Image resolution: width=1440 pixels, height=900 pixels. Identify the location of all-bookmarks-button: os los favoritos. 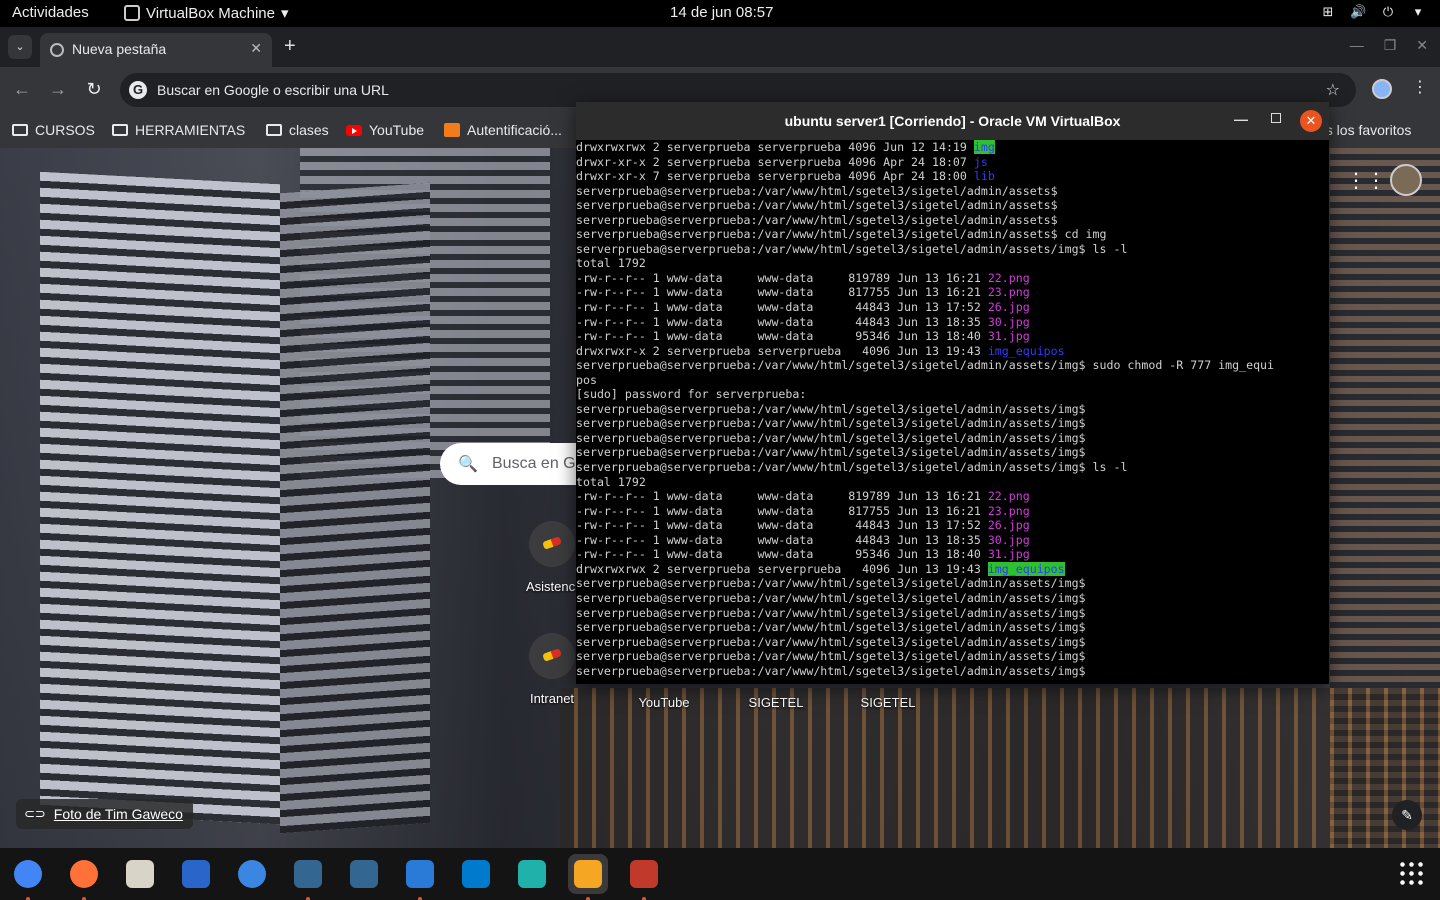
(1364, 130).